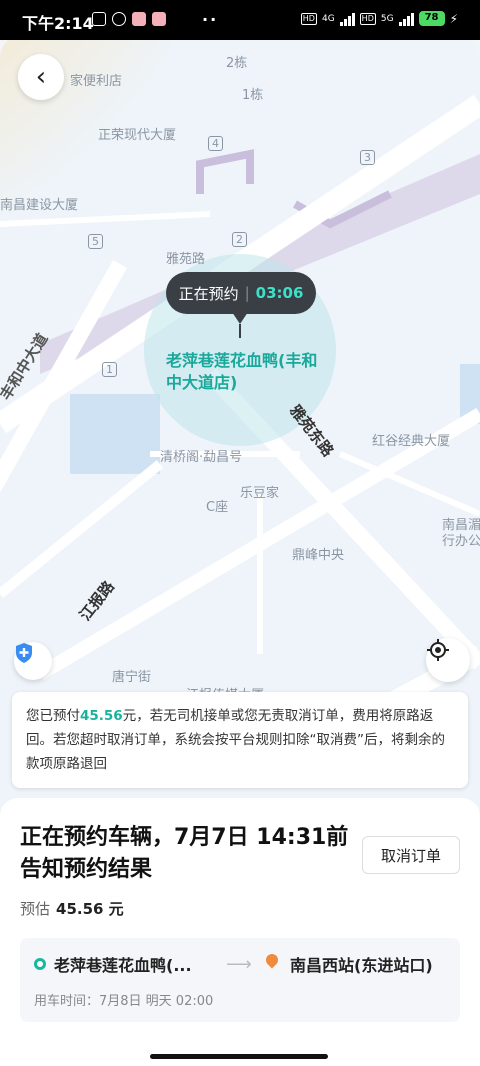  Describe the element at coordinates (387, 18) in the screenshot. I see `network-label: 5G` at that location.